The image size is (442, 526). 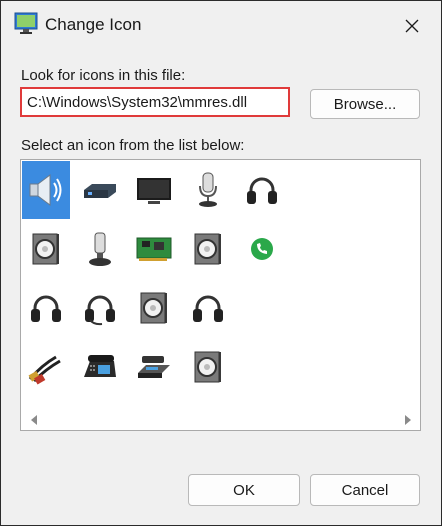 I want to click on headset-icon, so click(x=100, y=310).